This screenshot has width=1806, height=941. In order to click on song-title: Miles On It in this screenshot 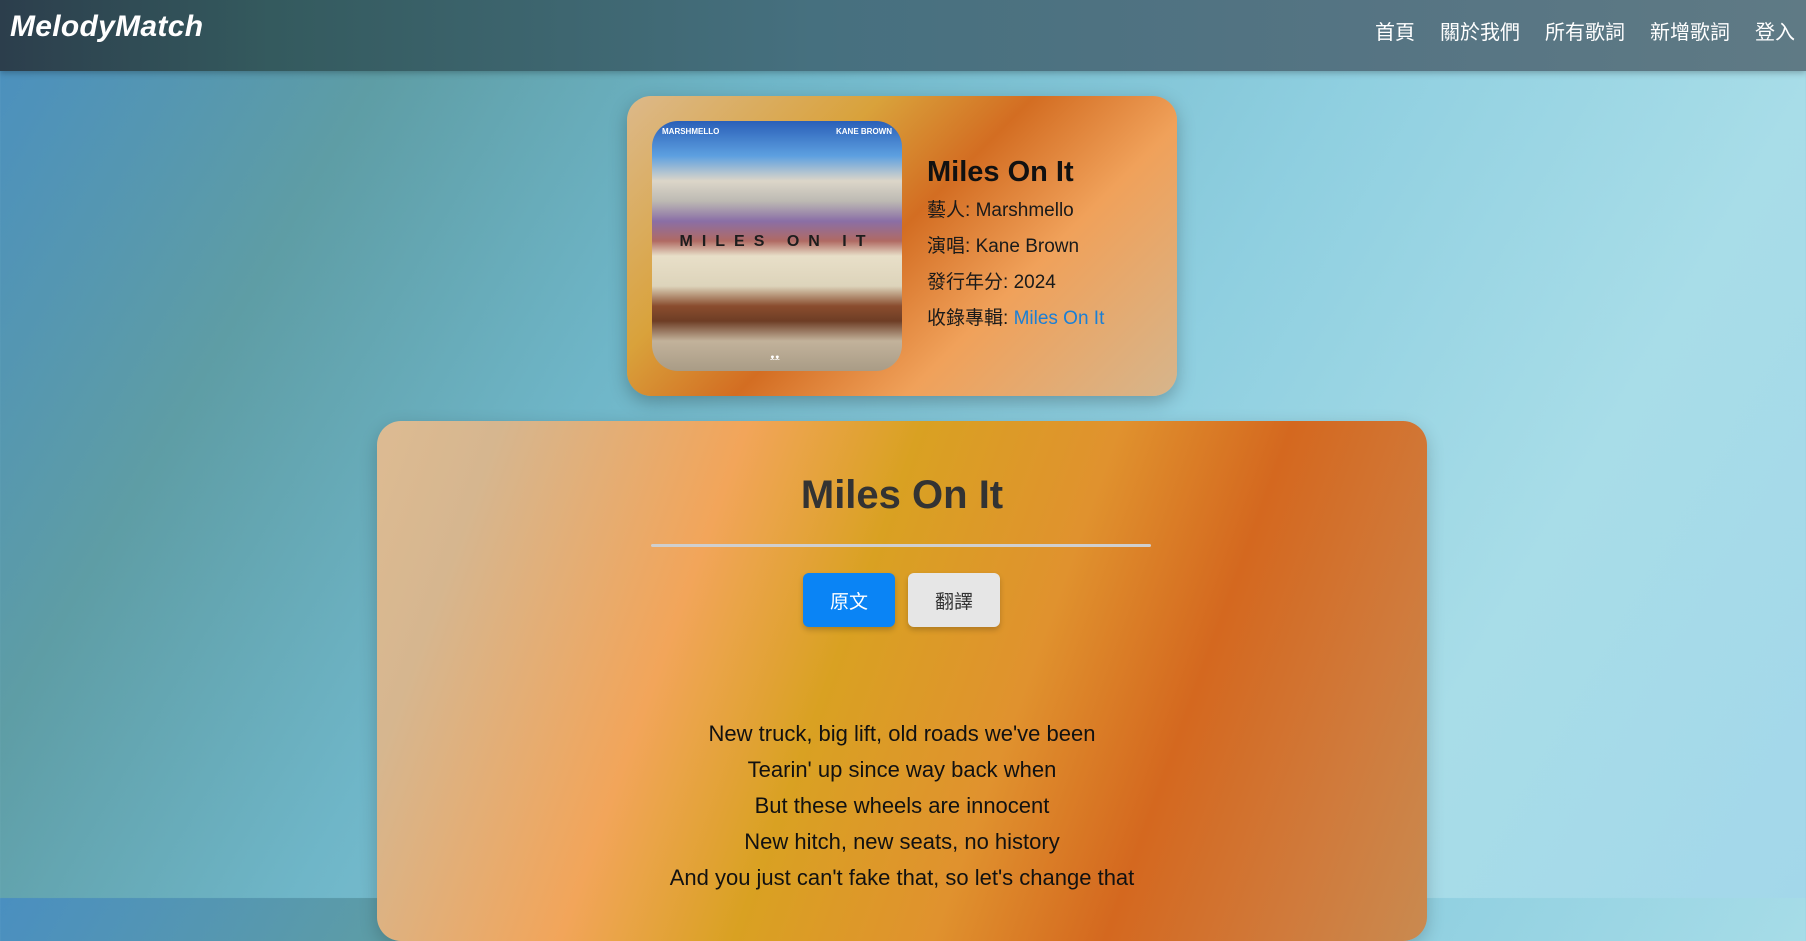, I will do `click(1000, 172)`.